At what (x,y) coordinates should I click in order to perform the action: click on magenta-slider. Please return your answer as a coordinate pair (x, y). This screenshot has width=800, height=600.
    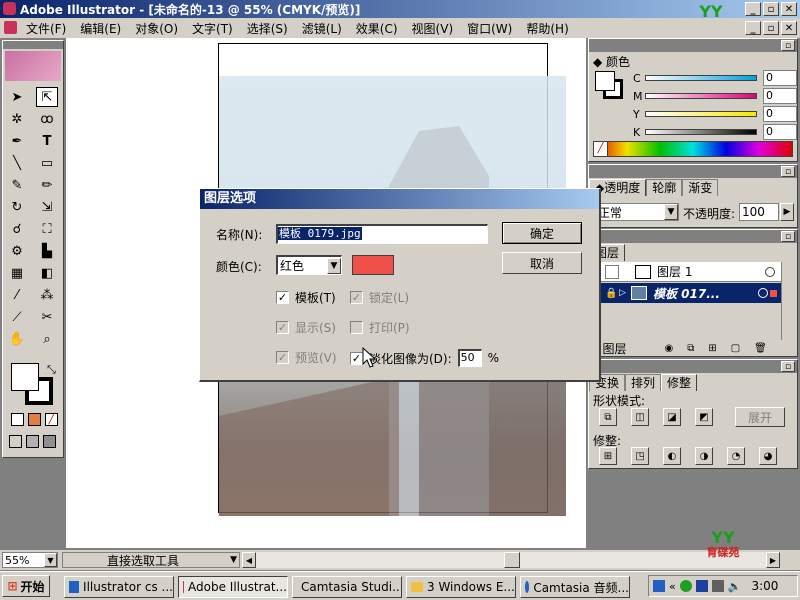
    Looking at the image, I should click on (701, 96).